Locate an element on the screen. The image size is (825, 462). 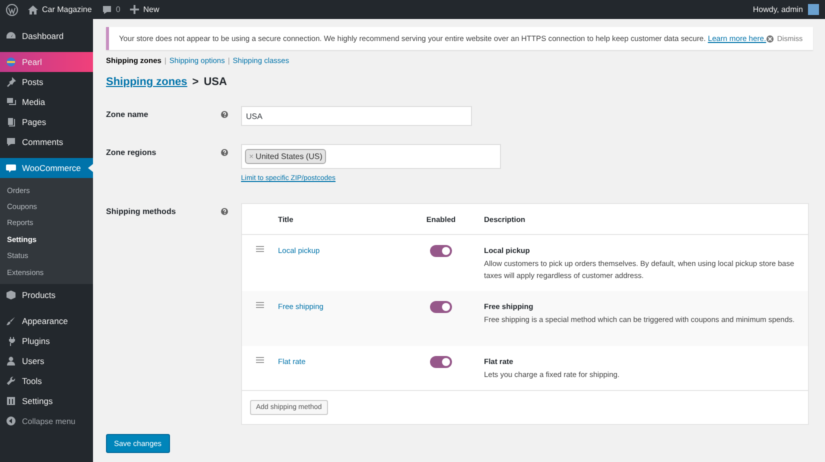
pages-icon is located at coordinates (11, 122).